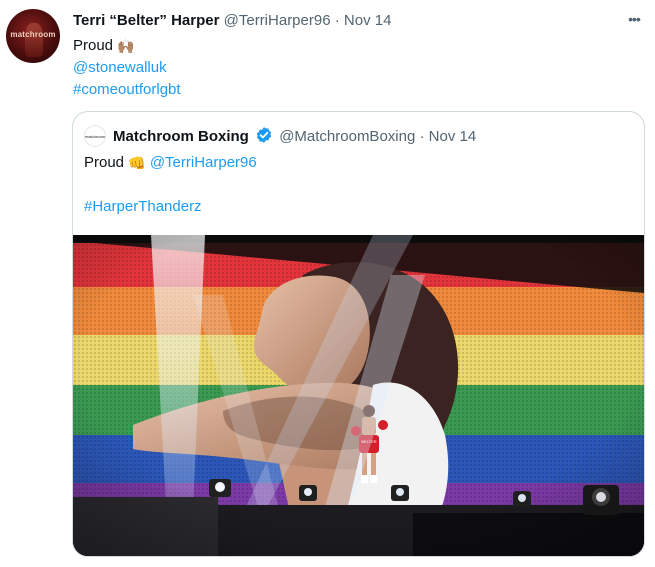 This screenshot has height=567, width=655. I want to click on more-options-icon: •••, so click(634, 19).